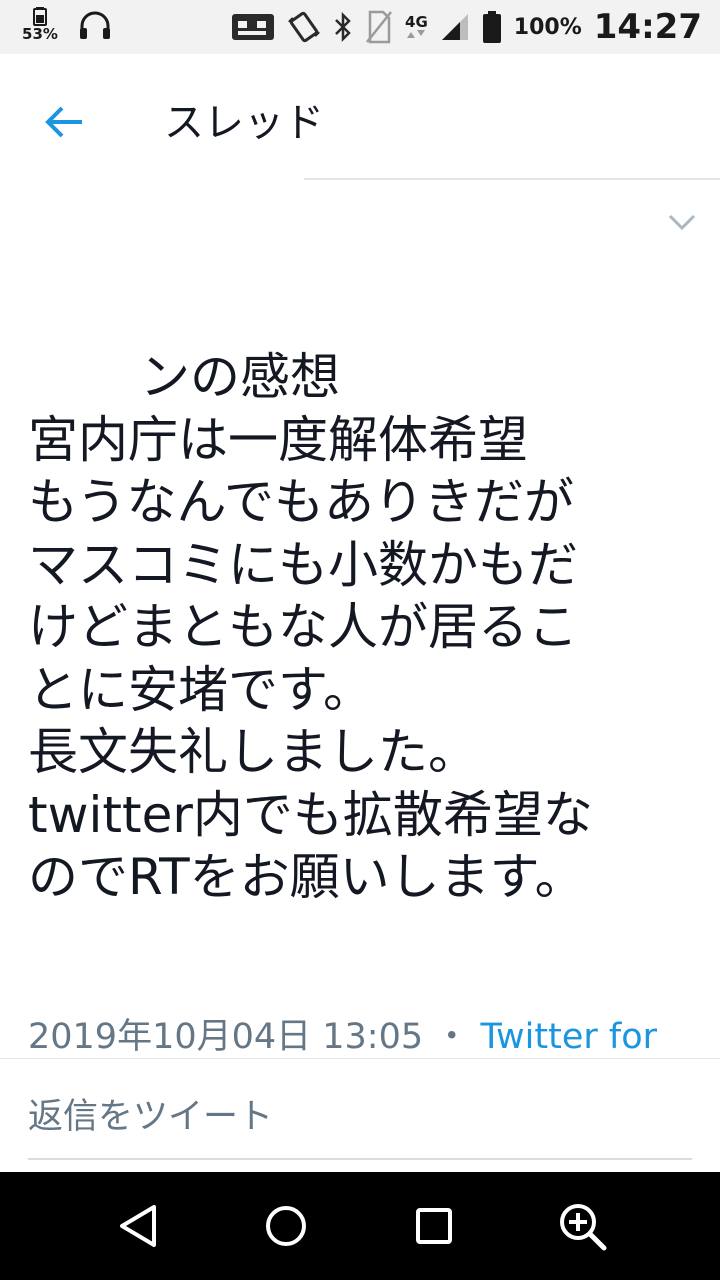  I want to click on status-right: 4G 100% 14:27, so click(466, 27).